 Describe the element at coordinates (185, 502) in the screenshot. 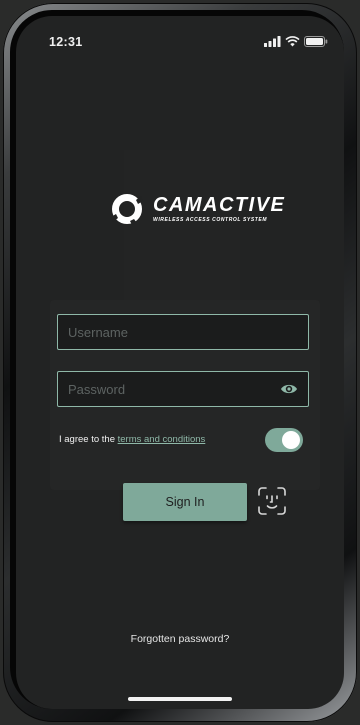

I see `sign-in-button: Sign In` at that location.